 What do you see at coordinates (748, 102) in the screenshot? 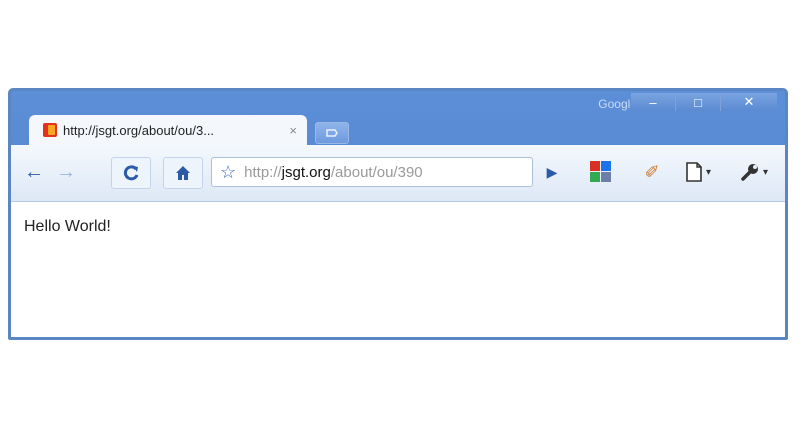
I see `close-window-button: ✕` at bounding box center [748, 102].